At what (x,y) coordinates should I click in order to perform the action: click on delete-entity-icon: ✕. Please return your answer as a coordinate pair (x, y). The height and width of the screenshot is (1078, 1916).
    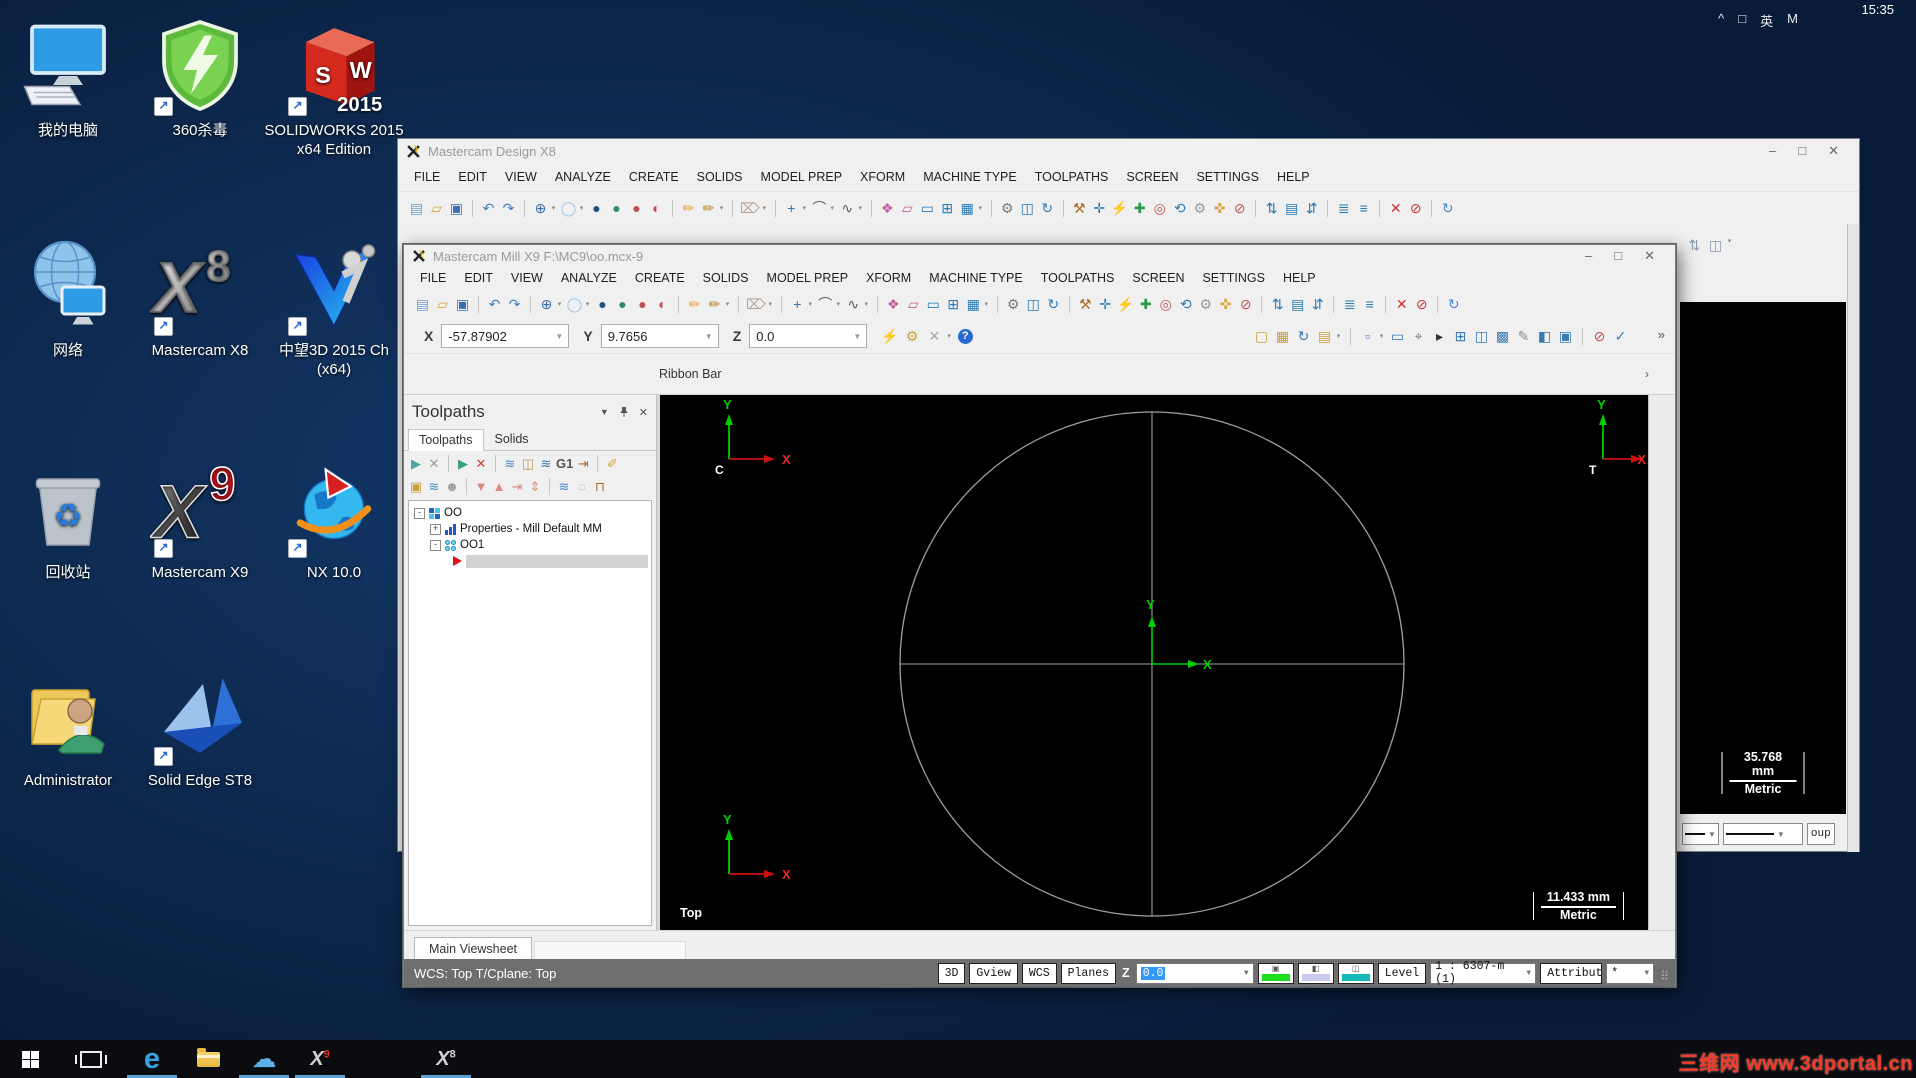
    Looking at the image, I should click on (1401, 304).